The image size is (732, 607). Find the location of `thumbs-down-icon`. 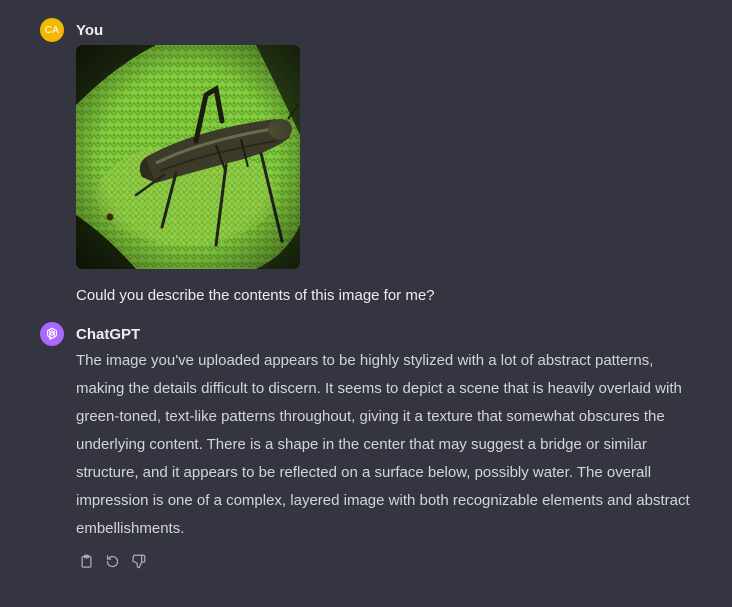

thumbs-down-icon is located at coordinates (138, 561).